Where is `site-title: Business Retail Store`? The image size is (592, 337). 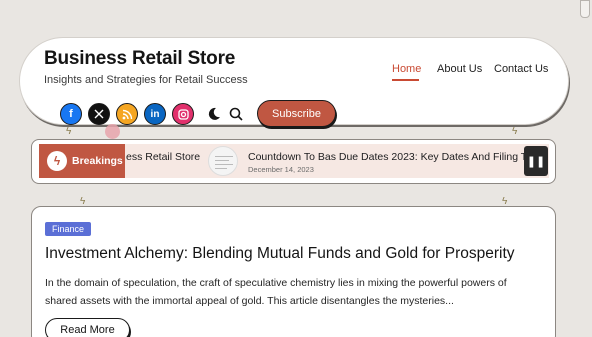 site-title: Business Retail Store is located at coordinates (139, 59).